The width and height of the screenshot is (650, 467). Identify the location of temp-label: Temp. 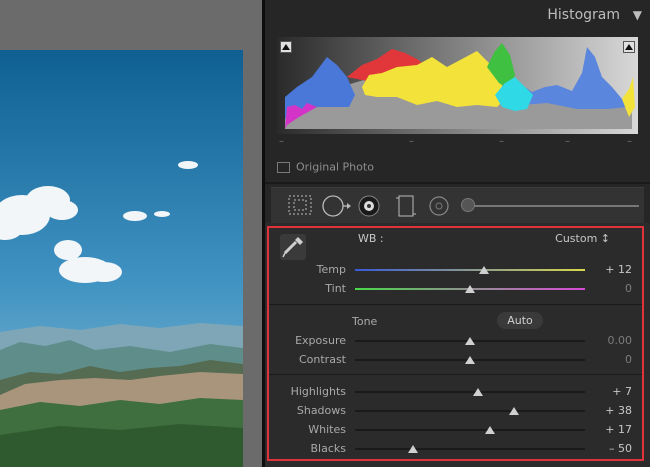
(331, 269).